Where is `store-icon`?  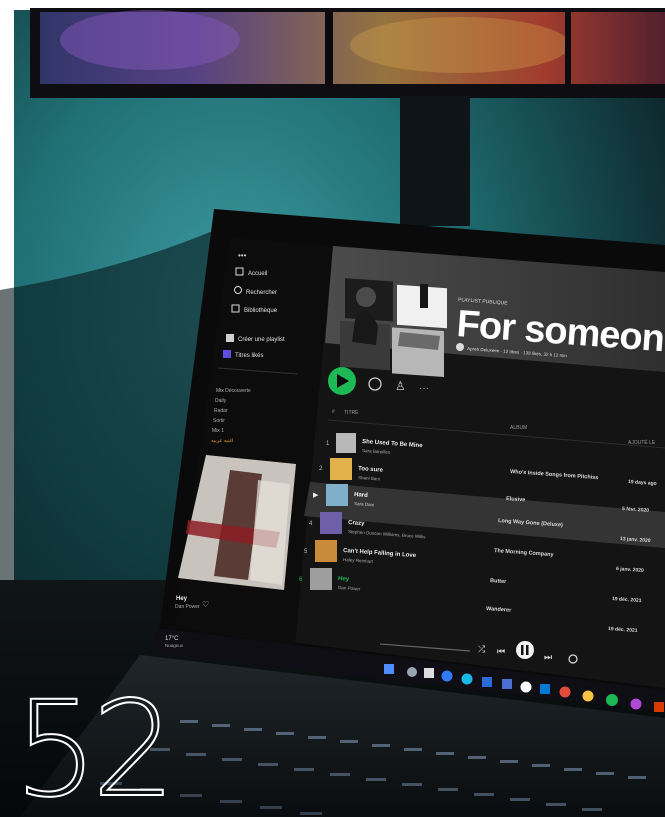
store-icon is located at coordinates (507, 684).